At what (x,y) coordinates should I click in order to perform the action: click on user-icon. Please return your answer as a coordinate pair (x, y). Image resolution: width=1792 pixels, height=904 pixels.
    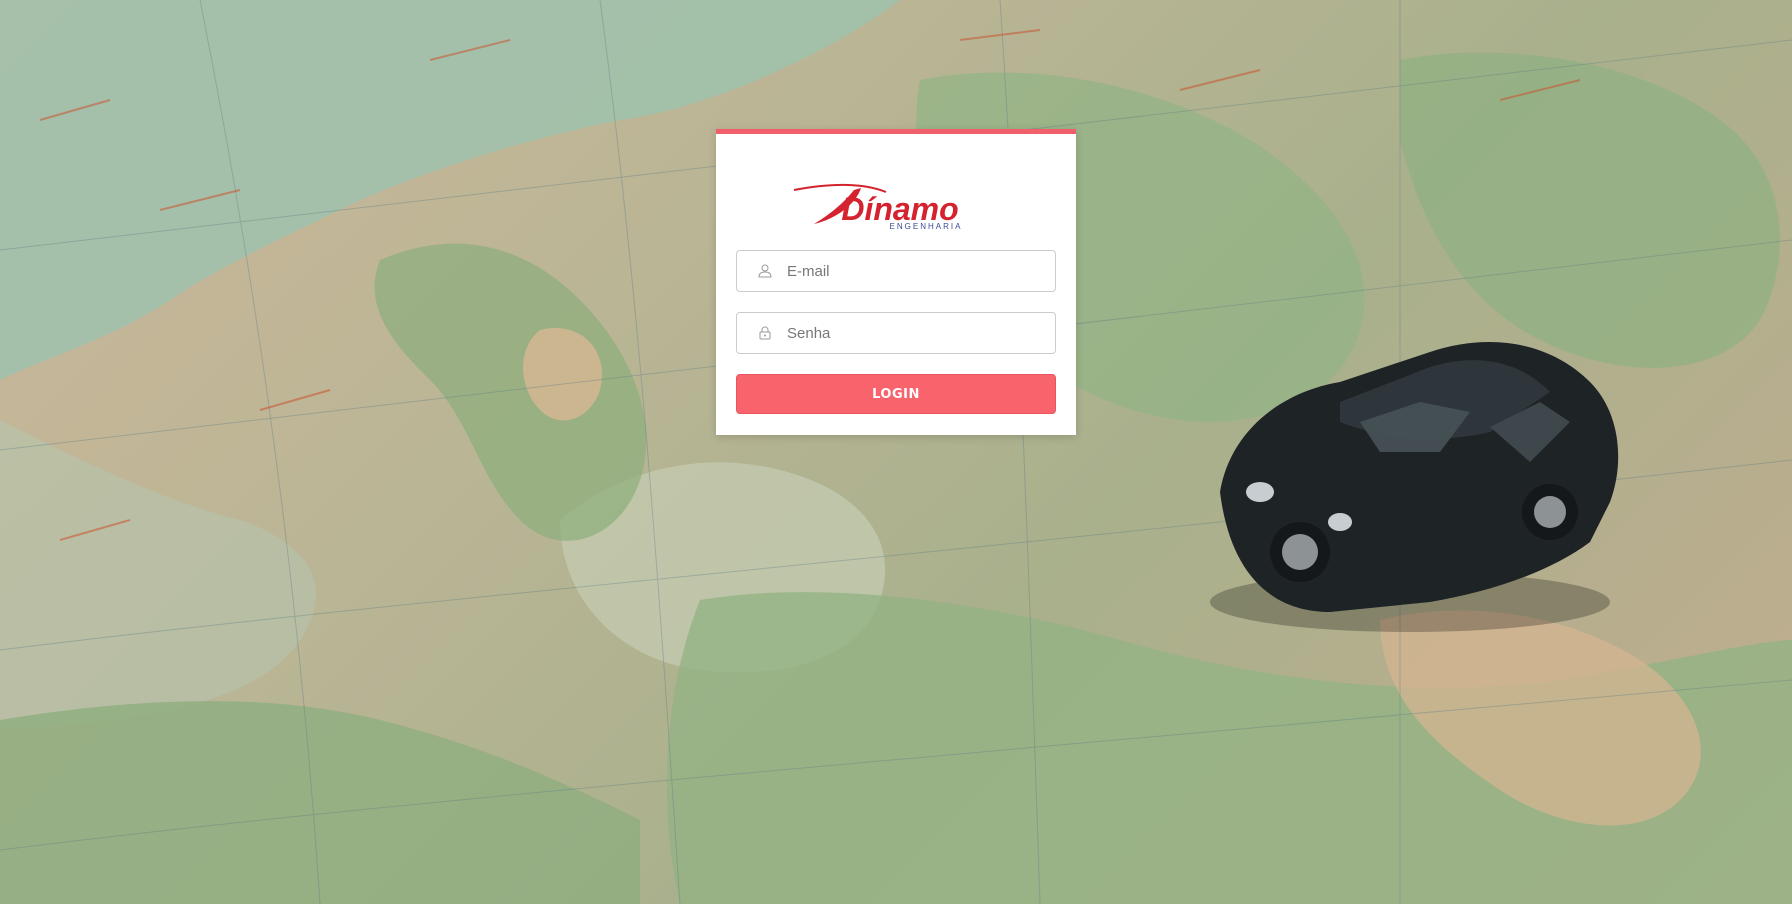
    Looking at the image, I should click on (765, 271).